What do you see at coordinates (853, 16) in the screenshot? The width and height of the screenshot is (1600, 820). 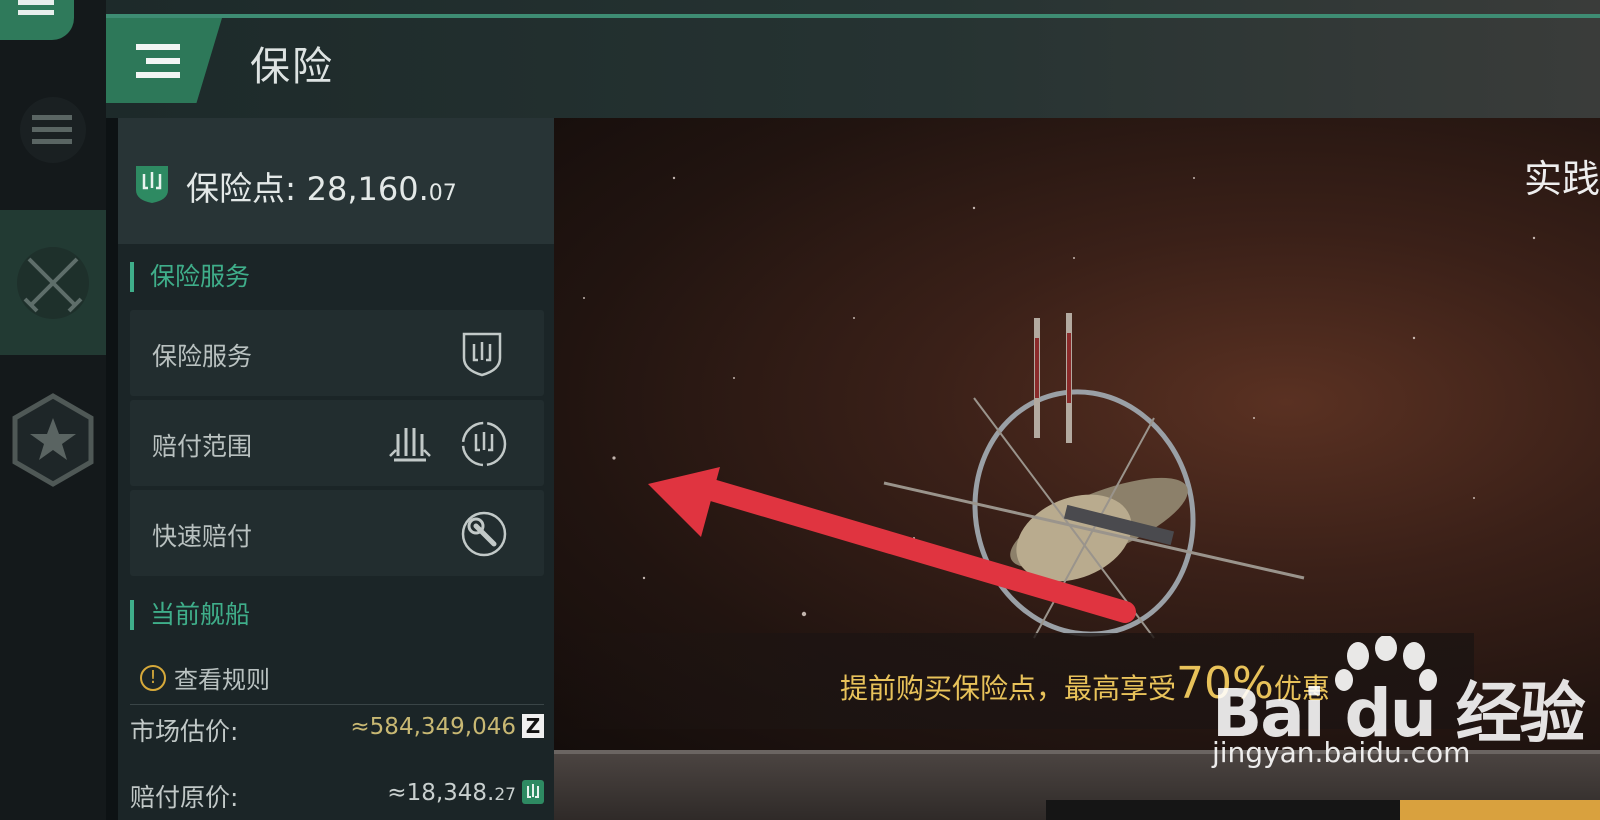 I see `top-bar-accent-line` at bounding box center [853, 16].